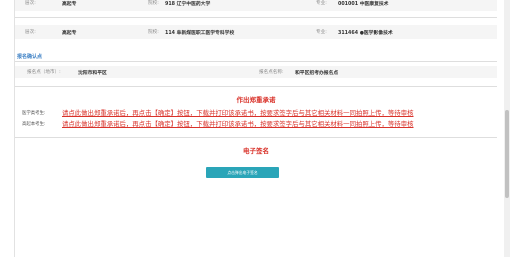 The image size is (510, 257). I want to click on confirm-name-value: 和平区招考办报名点, so click(317, 73).